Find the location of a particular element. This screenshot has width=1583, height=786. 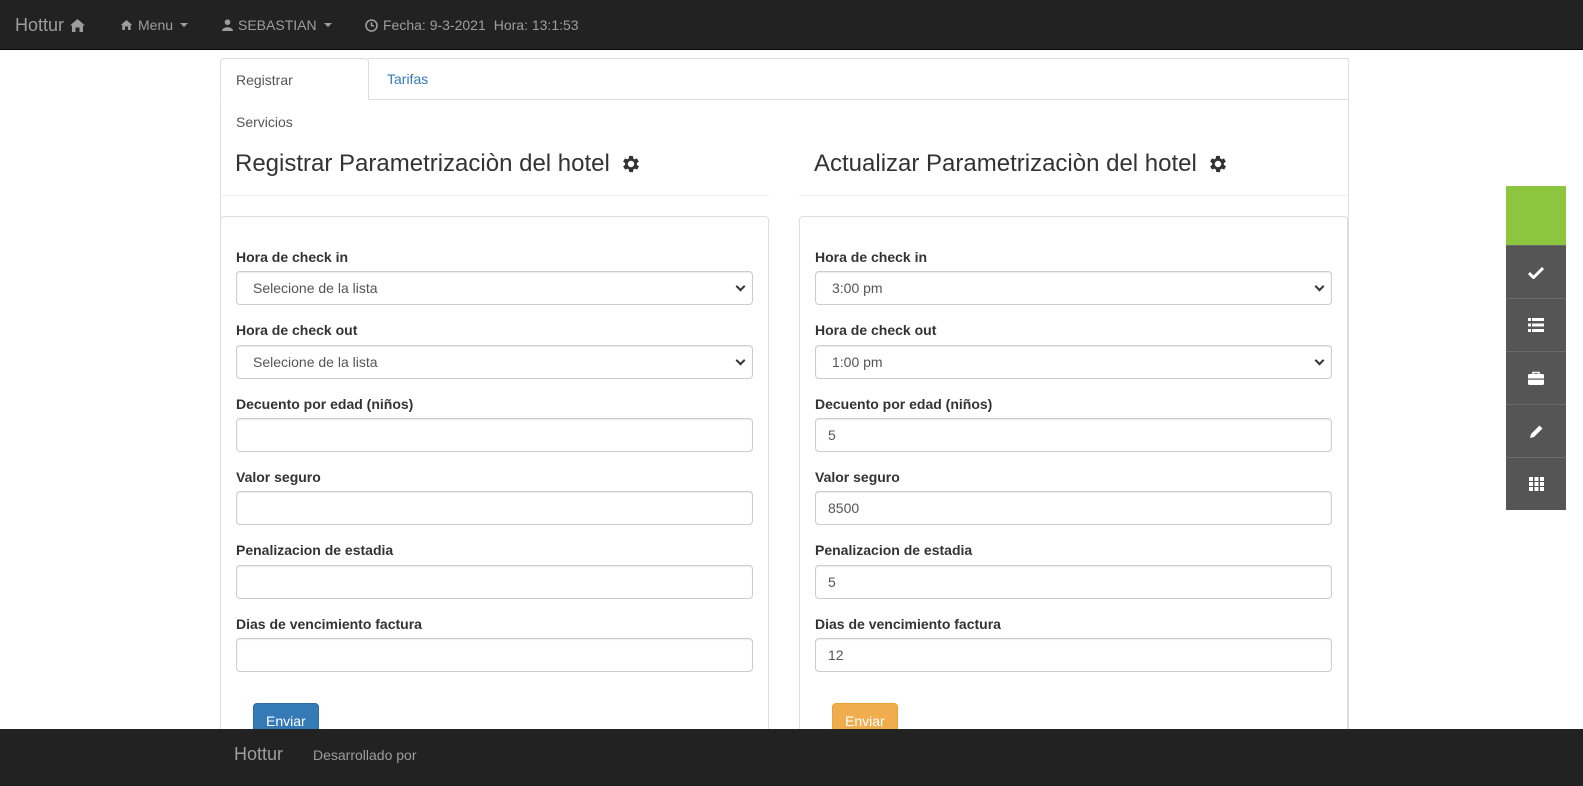

list-icon is located at coordinates (1536, 325).